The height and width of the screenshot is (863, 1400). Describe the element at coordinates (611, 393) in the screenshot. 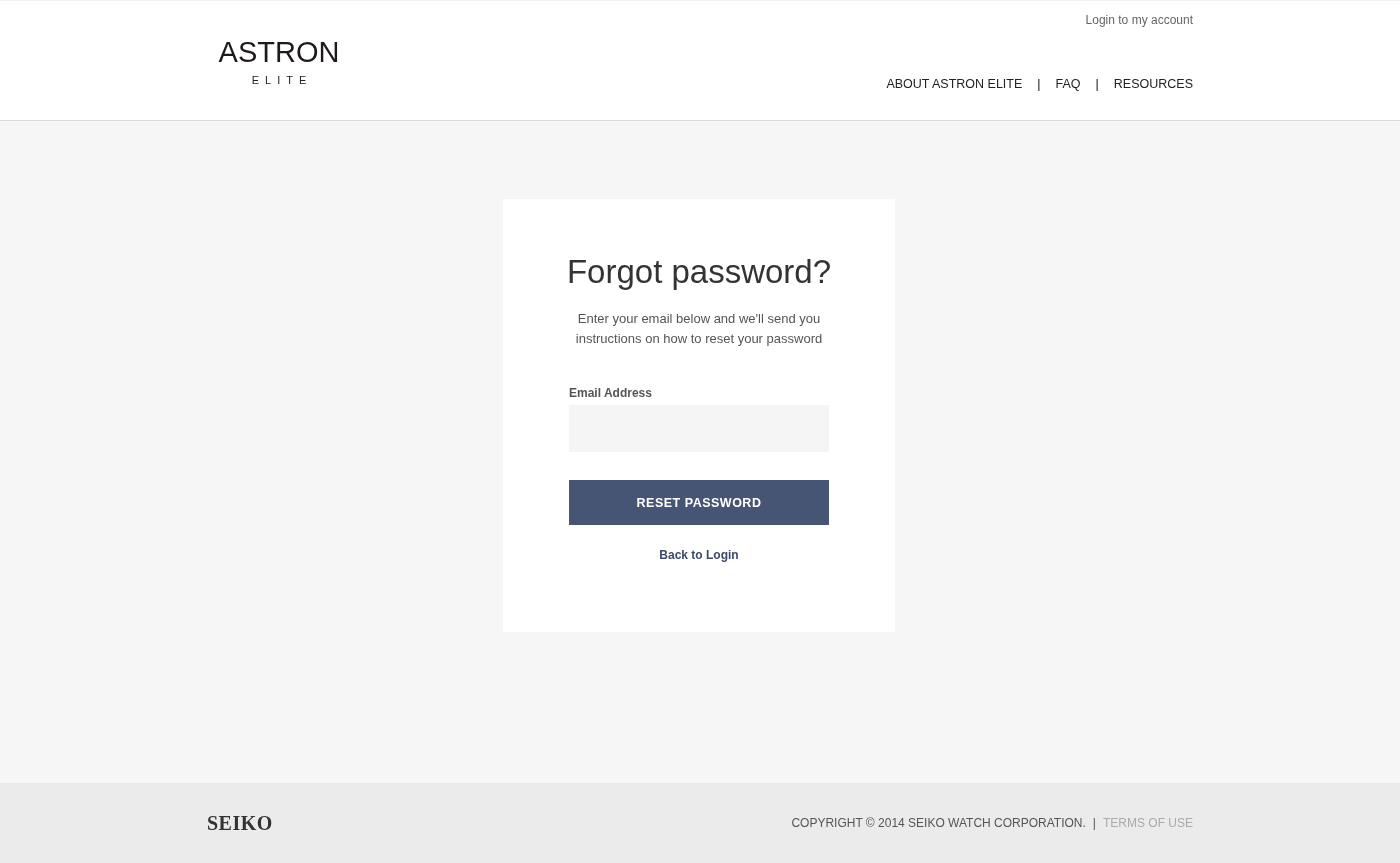

I see `email-label: Email Address` at that location.